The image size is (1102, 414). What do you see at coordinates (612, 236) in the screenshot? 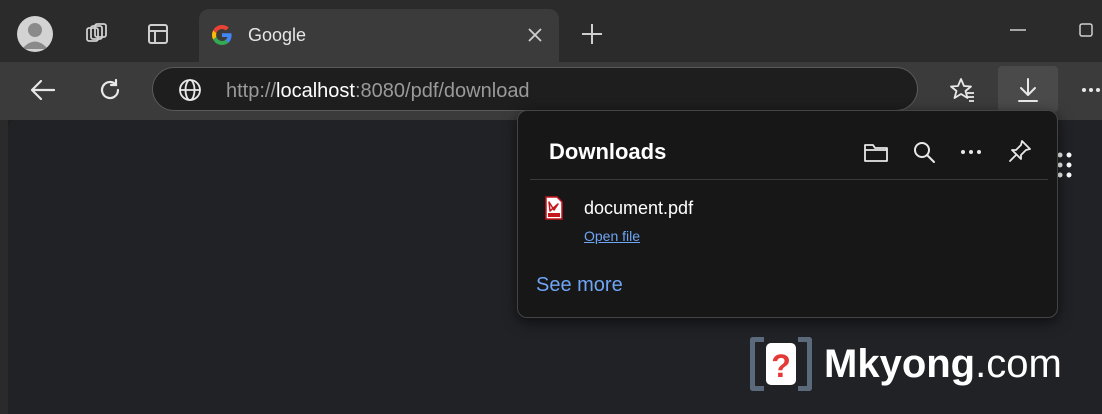
I see `open-file-link: Open file` at bounding box center [612, 236].